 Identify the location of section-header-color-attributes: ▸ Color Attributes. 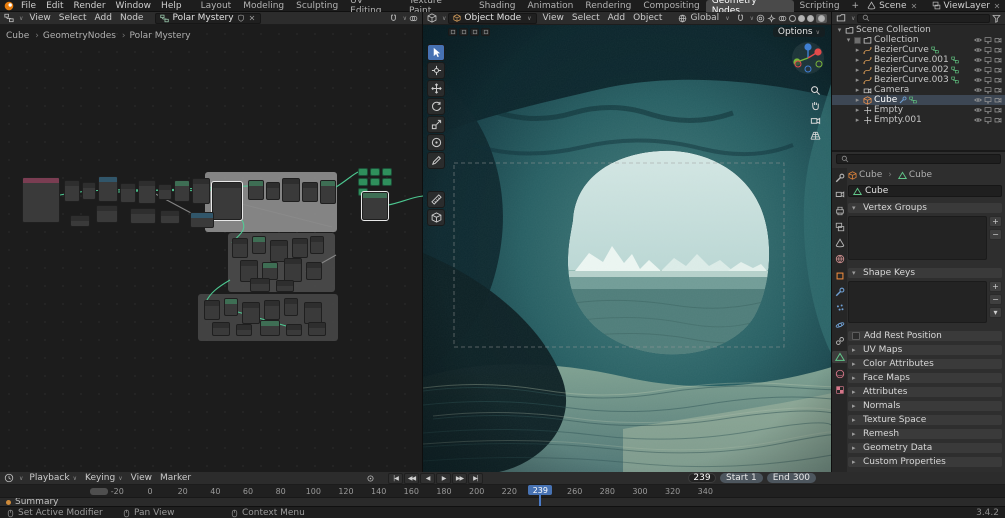
(925, 364).